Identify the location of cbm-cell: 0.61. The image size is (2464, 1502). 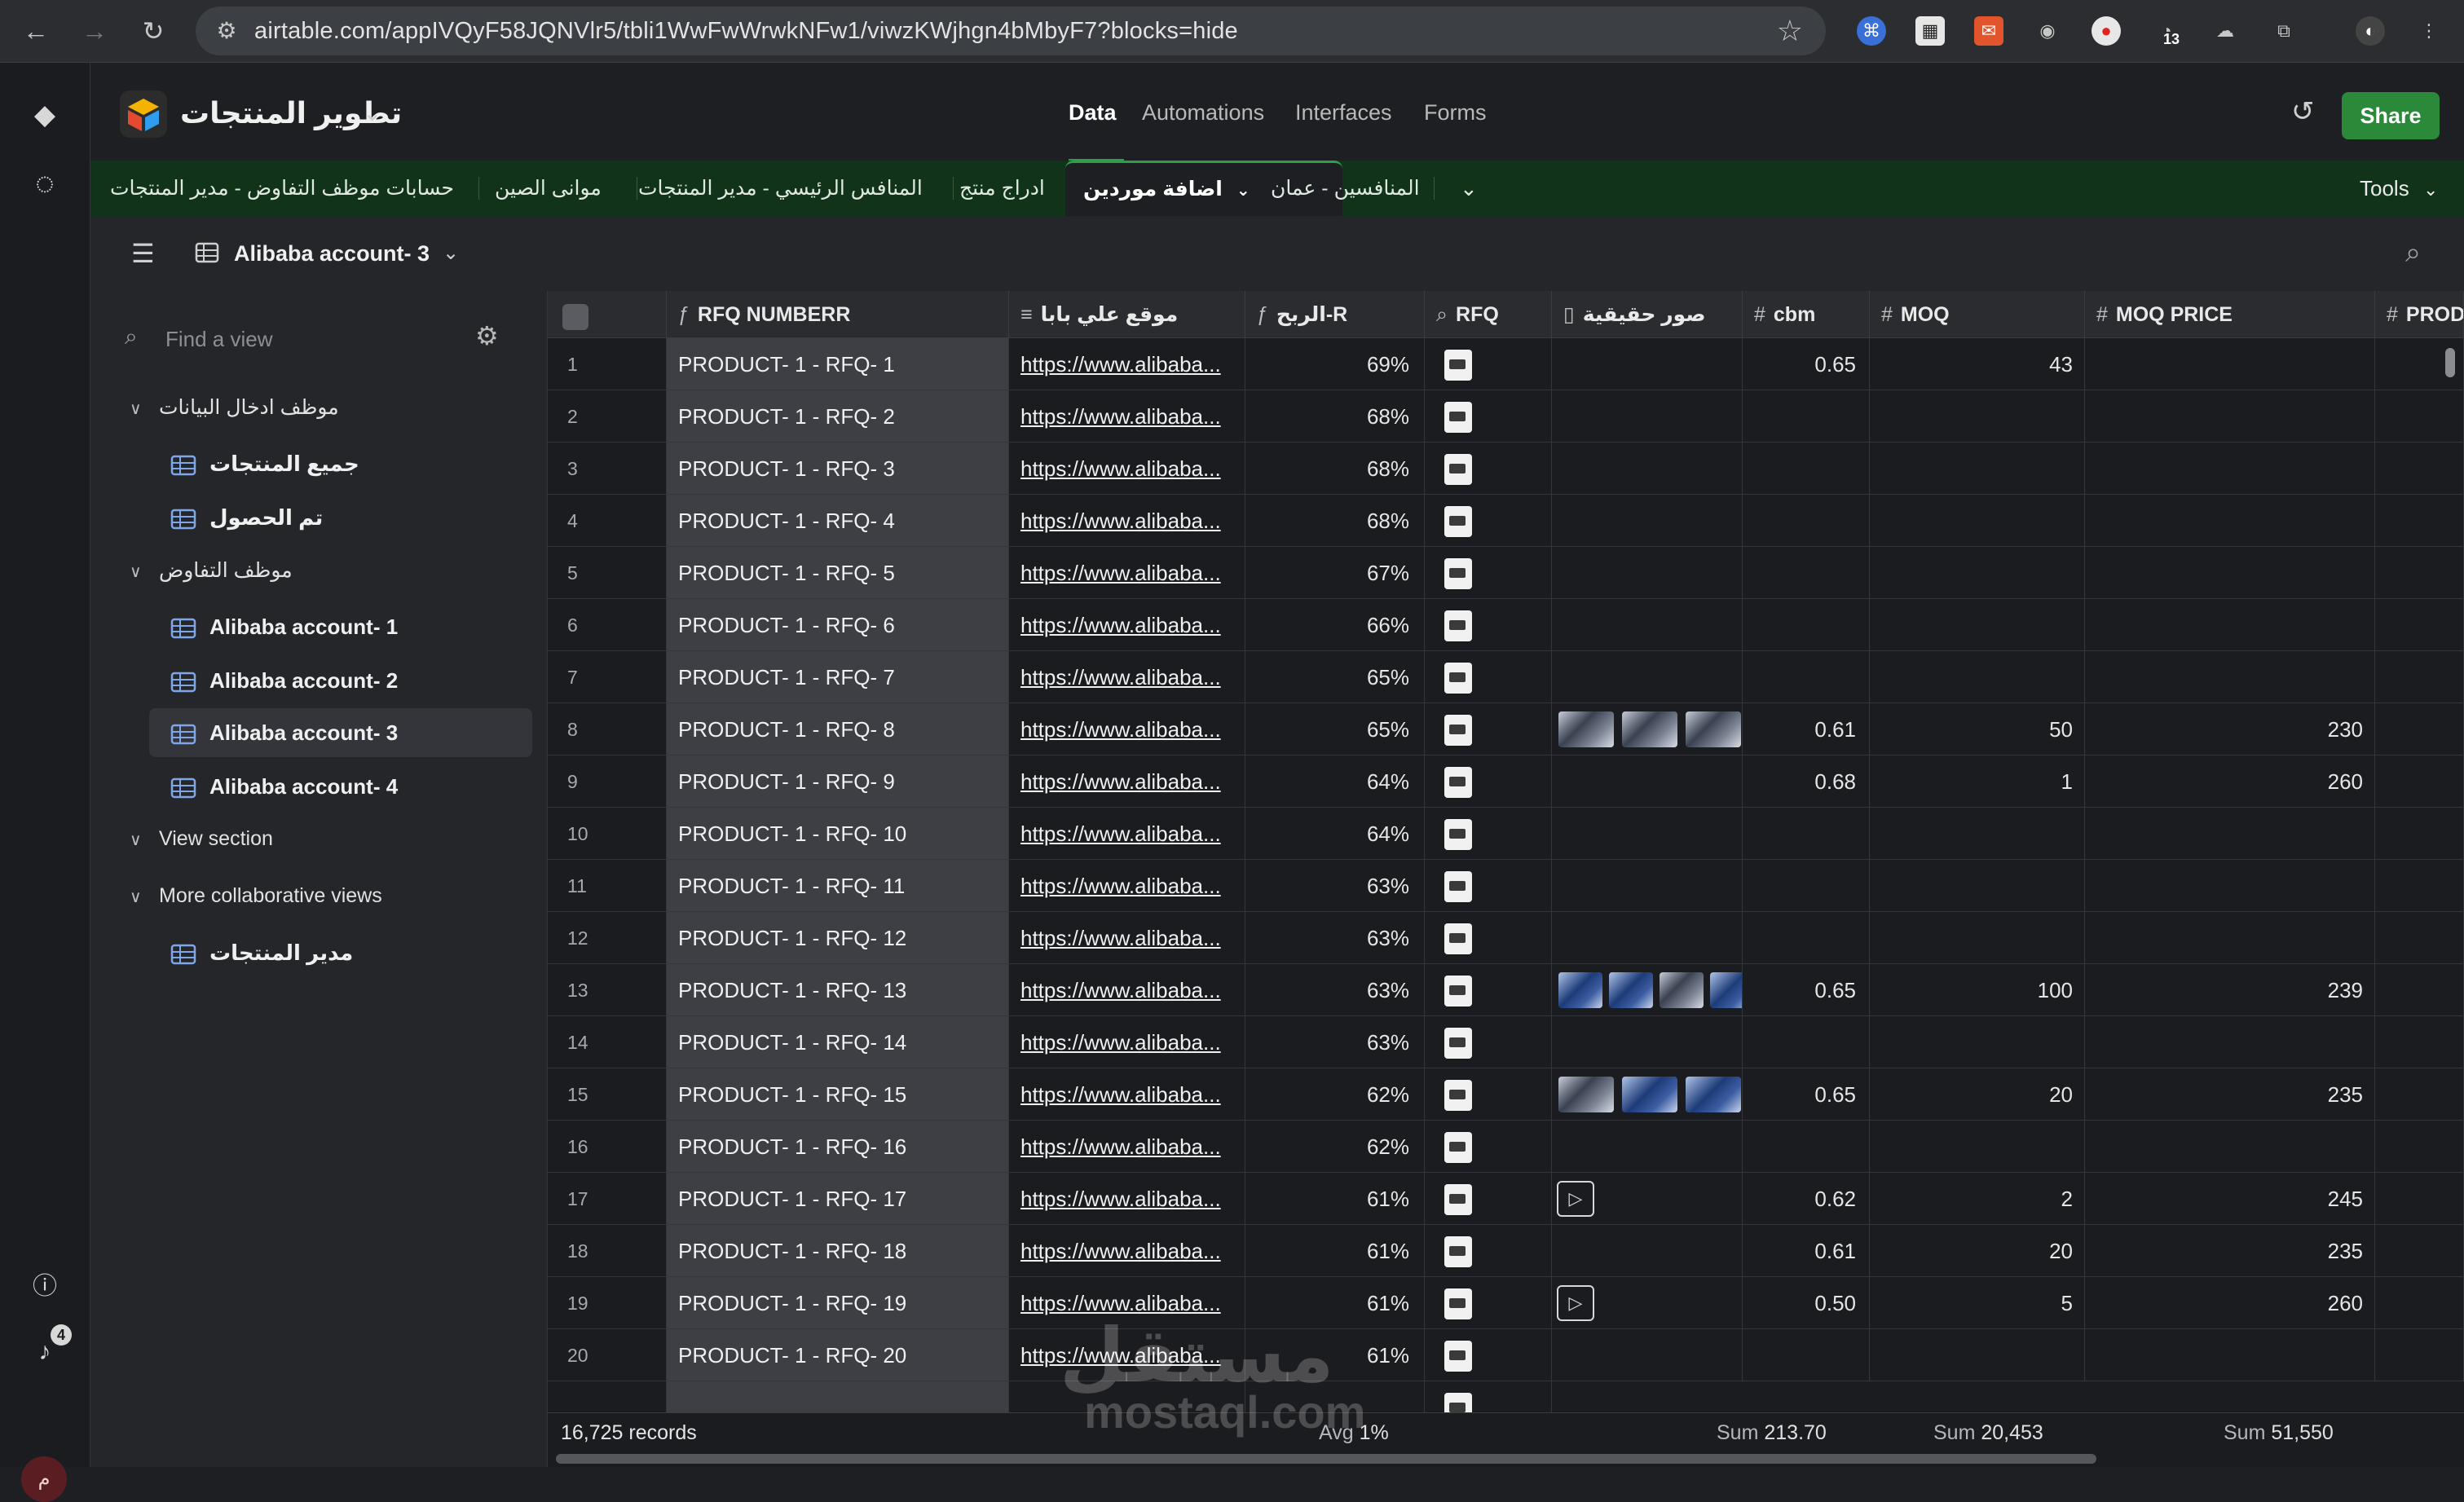
(1806, 1251).